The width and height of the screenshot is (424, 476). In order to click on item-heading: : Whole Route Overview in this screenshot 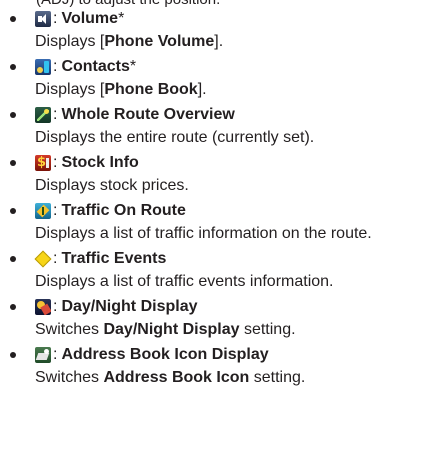, I will do `click(225, 115)`.